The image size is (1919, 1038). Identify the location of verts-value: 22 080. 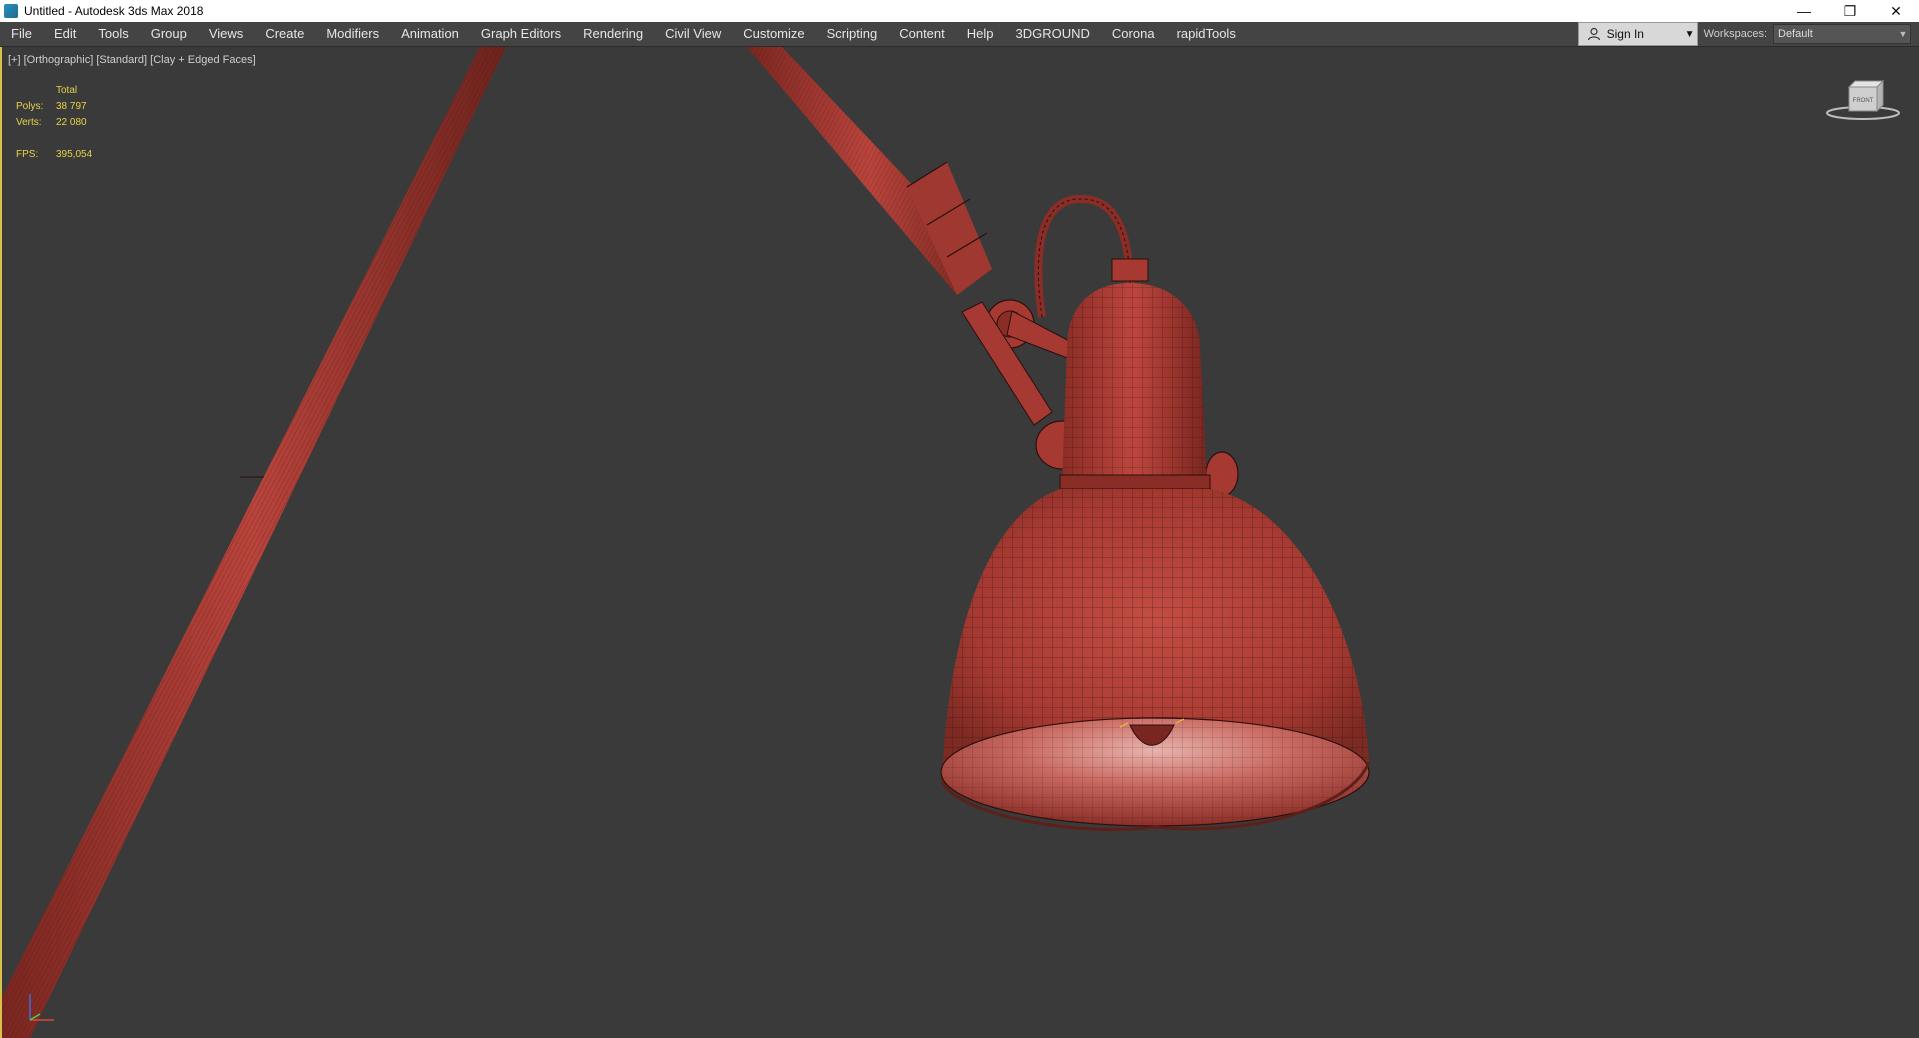
(71, 122).